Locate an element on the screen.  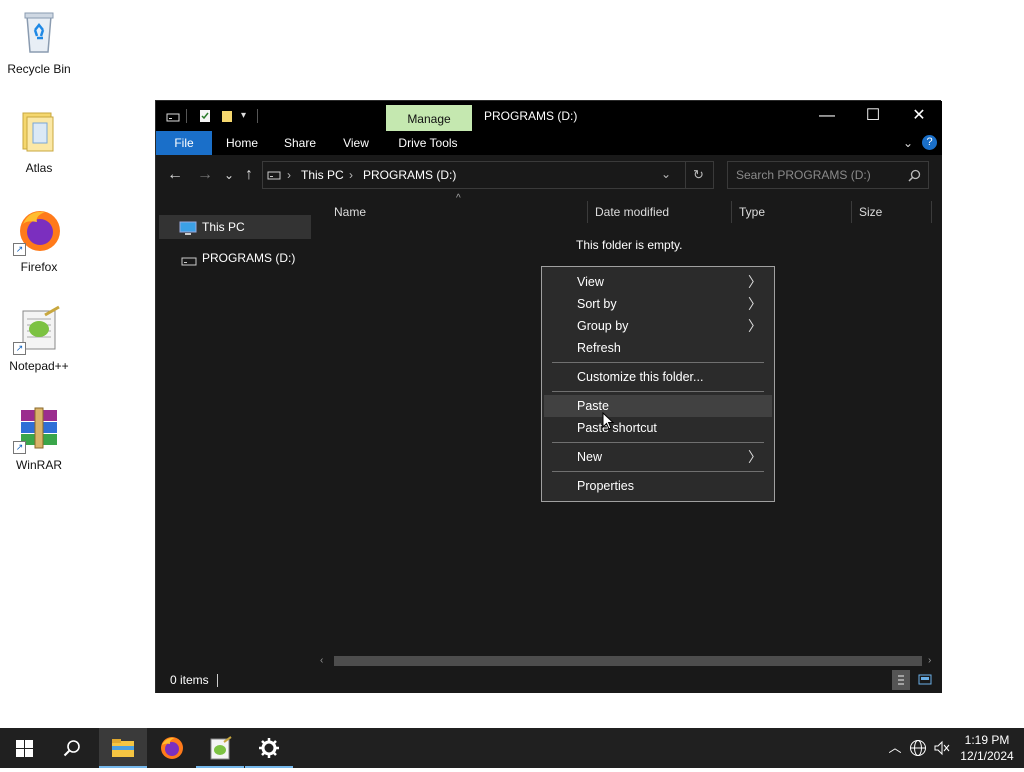
clock-time: 1:19 PM is located at coordinates (987, 740).